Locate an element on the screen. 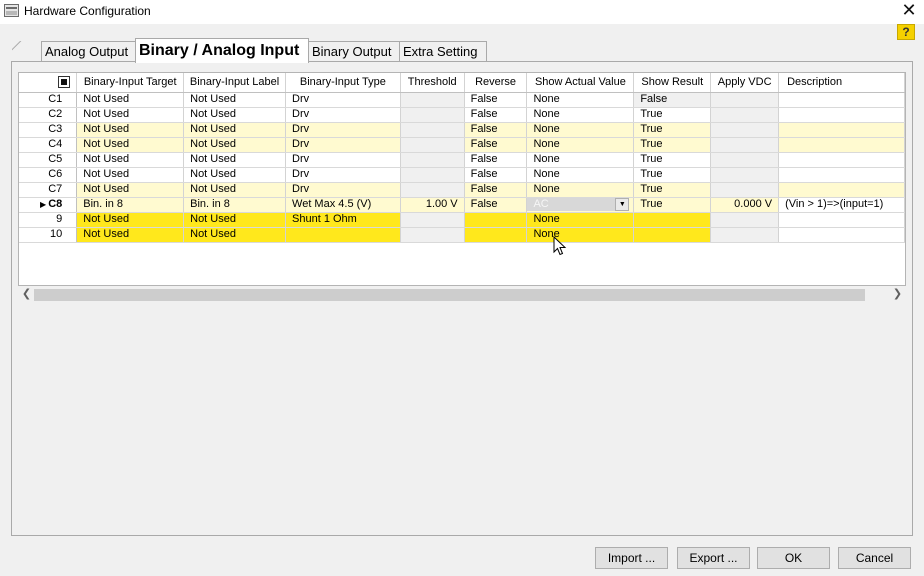  cell-threshold: 1.00 V is located at coordinates (432, 205).